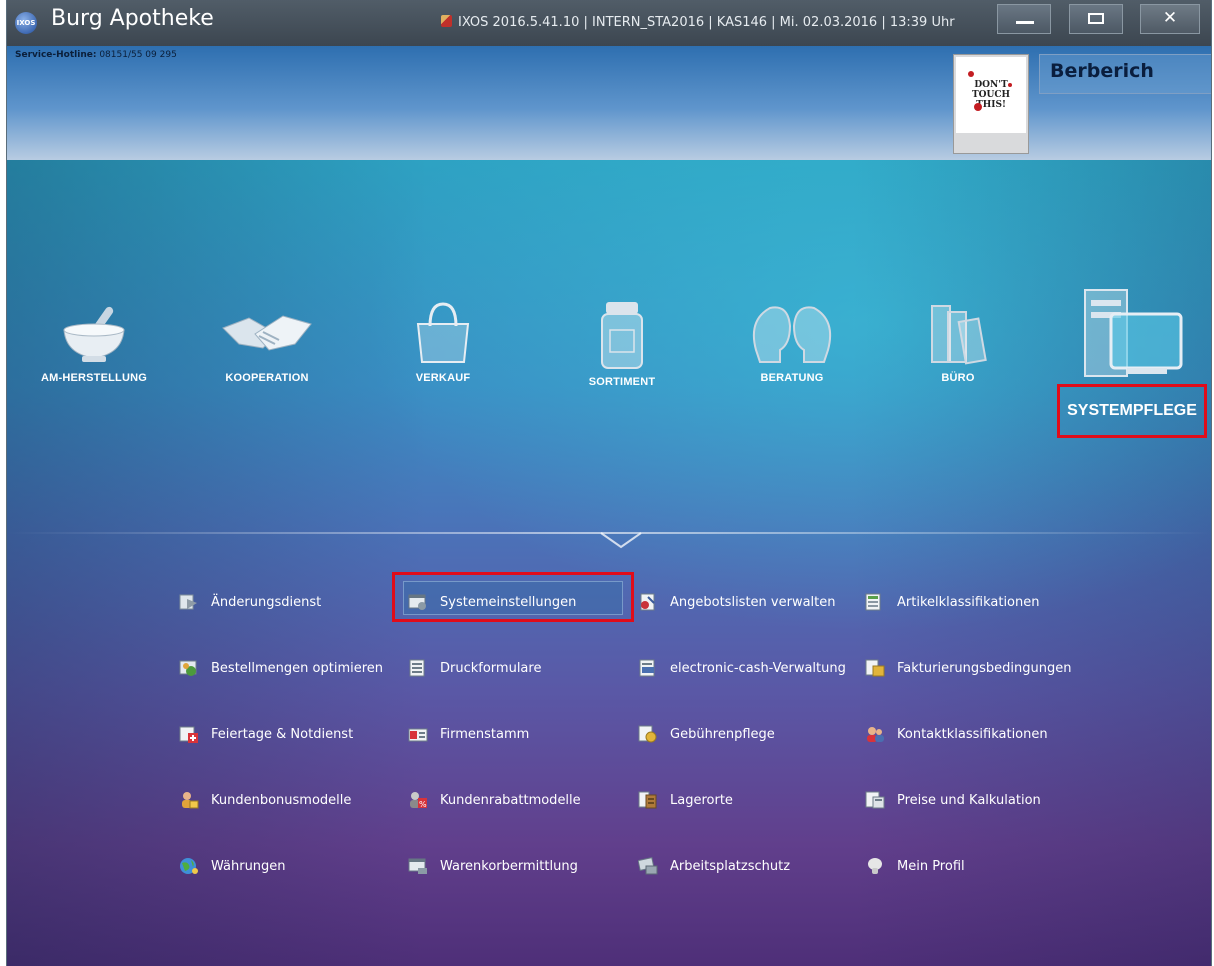 This screenshot has height=966, width=1214. I want to click on user-photo: DON'T TOUCH THIS!, so click(991, 95).